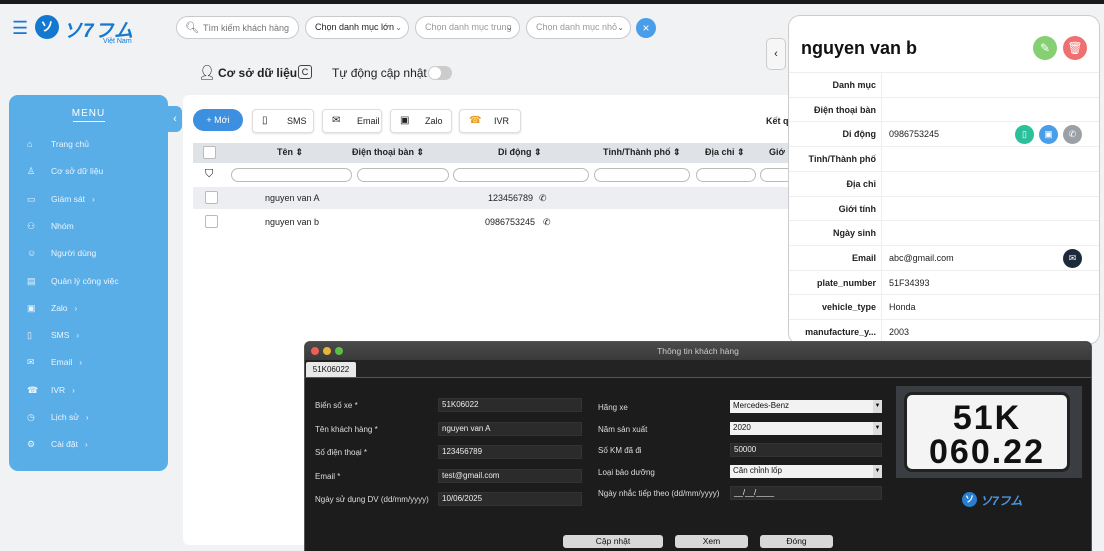 The width and height of the screenshot is (1104, 551). I want to click on cell-name: nguyen van A, so click(292, 198).